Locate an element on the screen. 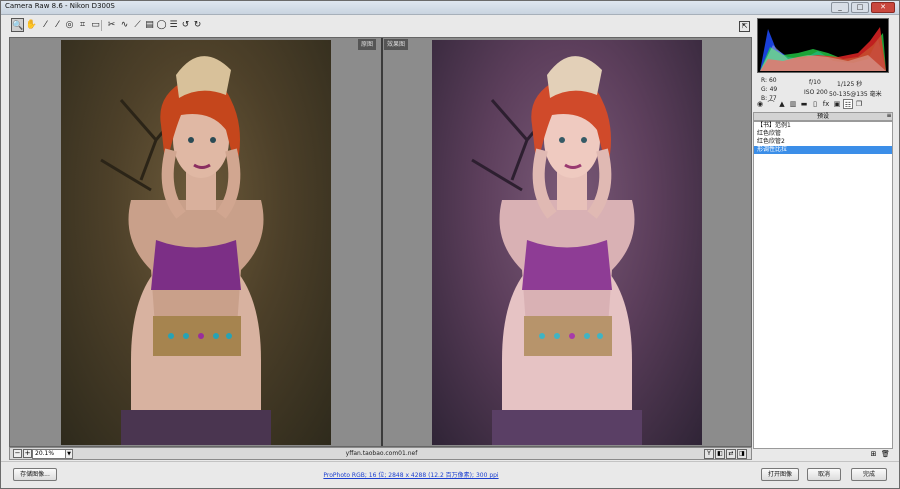 The width and height of the screenshot is (900, 489). preset-item: 【书】范例1 is located at coordinates (823, 126).